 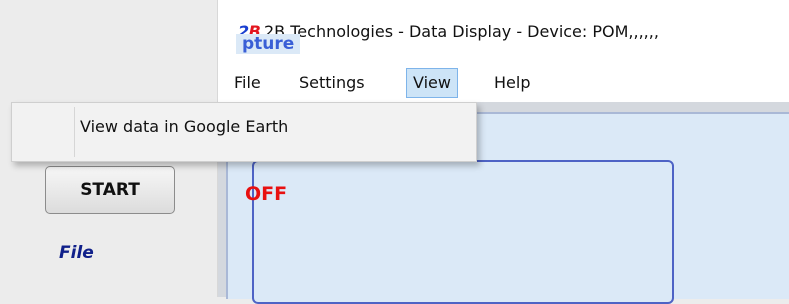 I want to click on file-label: File, so click(x=76, y=253).